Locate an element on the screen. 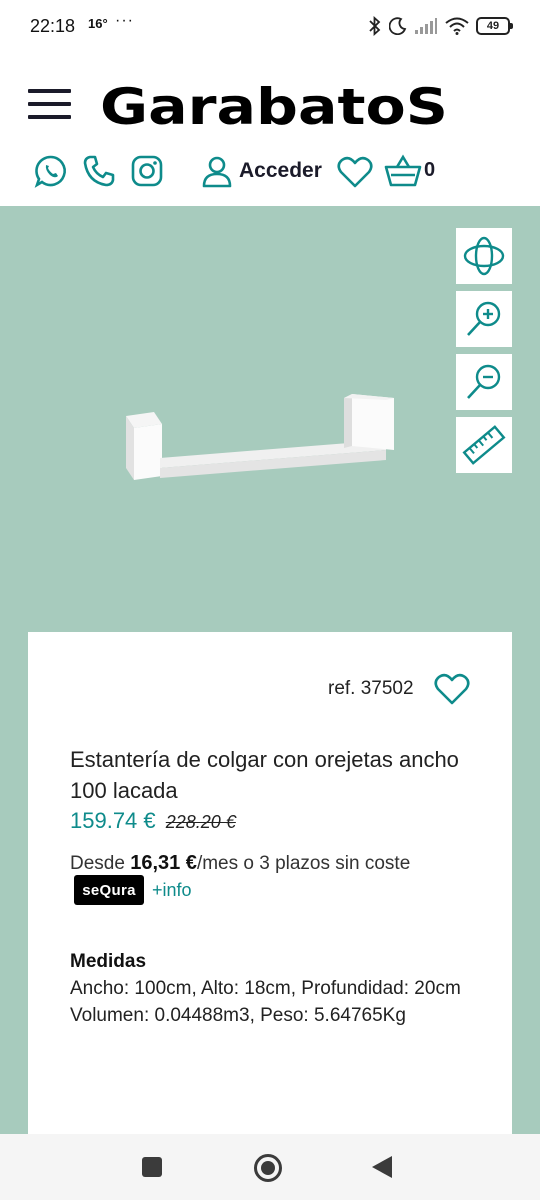  whatsapp-icon is located at coordinates (51, 171).